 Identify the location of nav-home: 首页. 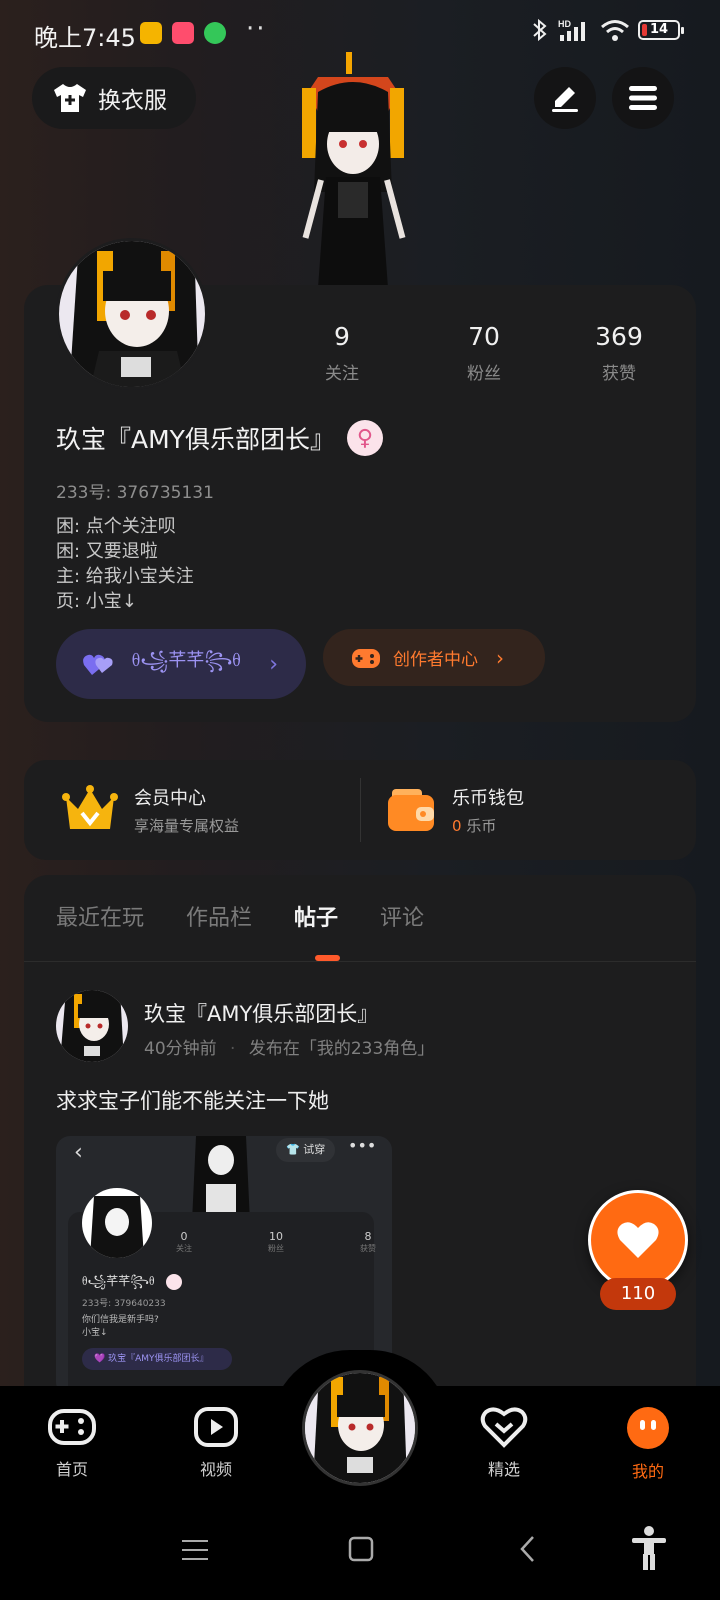
(72, 1443).